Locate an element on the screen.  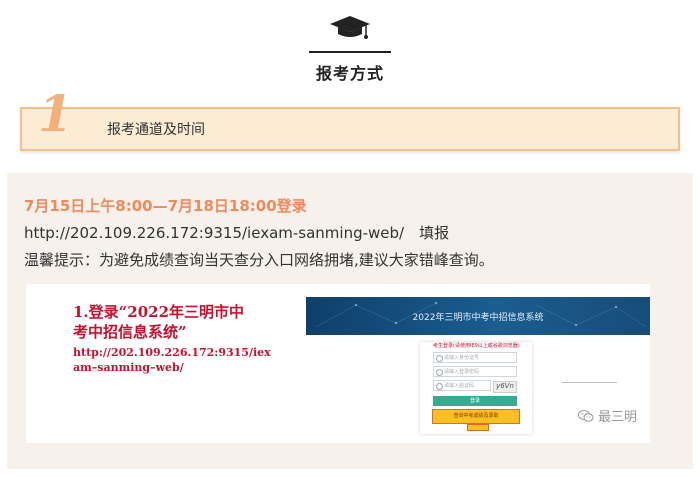
password-input: 请输入登录密码 is located at coordinates (475, 371).